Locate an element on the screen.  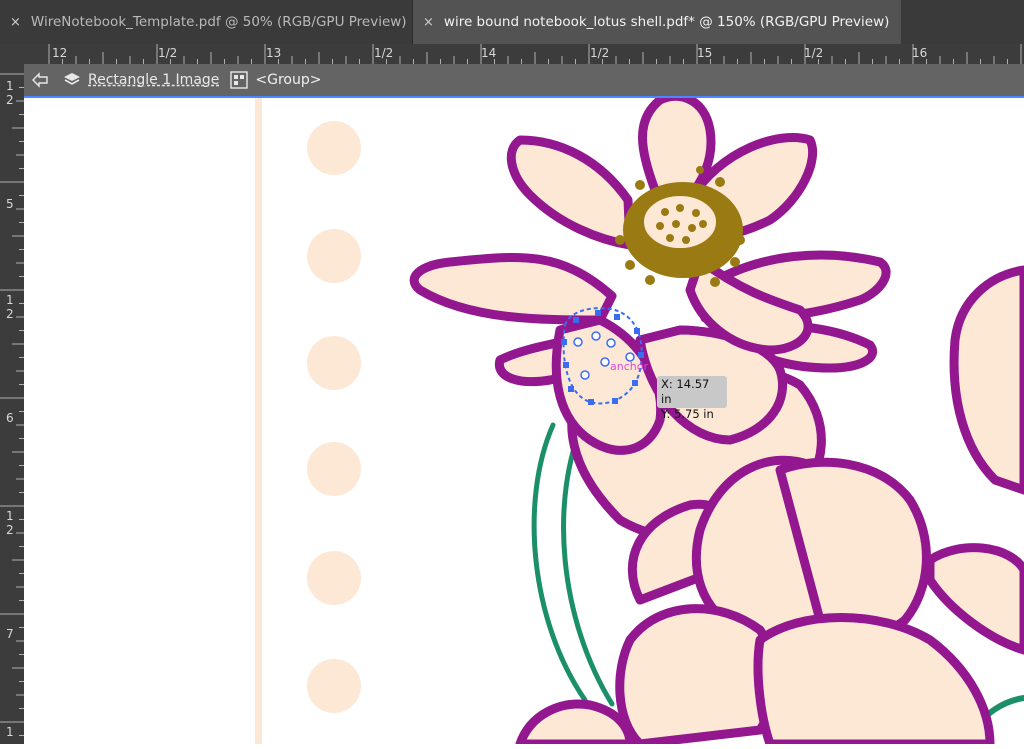
breadcrumb-group: <Group> is located at coordinates (288, 80).